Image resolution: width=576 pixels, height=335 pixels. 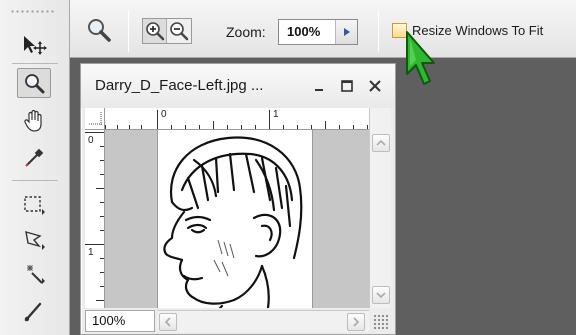 I want to click on close-button, so click(x=375, y=86).